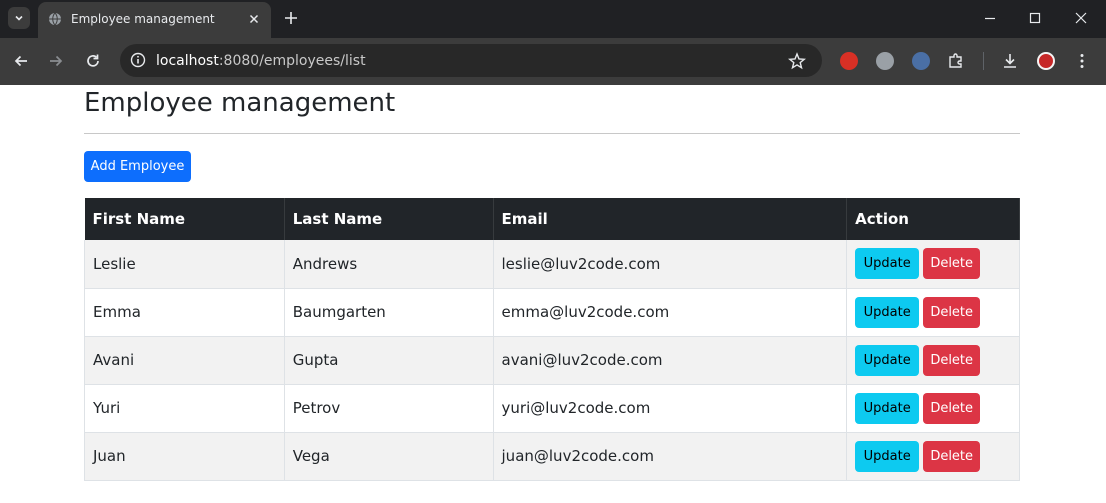 This screenshot has width=1106, height=503. I want to click on cell-last-name: Baumgarten, so click(388, 312).